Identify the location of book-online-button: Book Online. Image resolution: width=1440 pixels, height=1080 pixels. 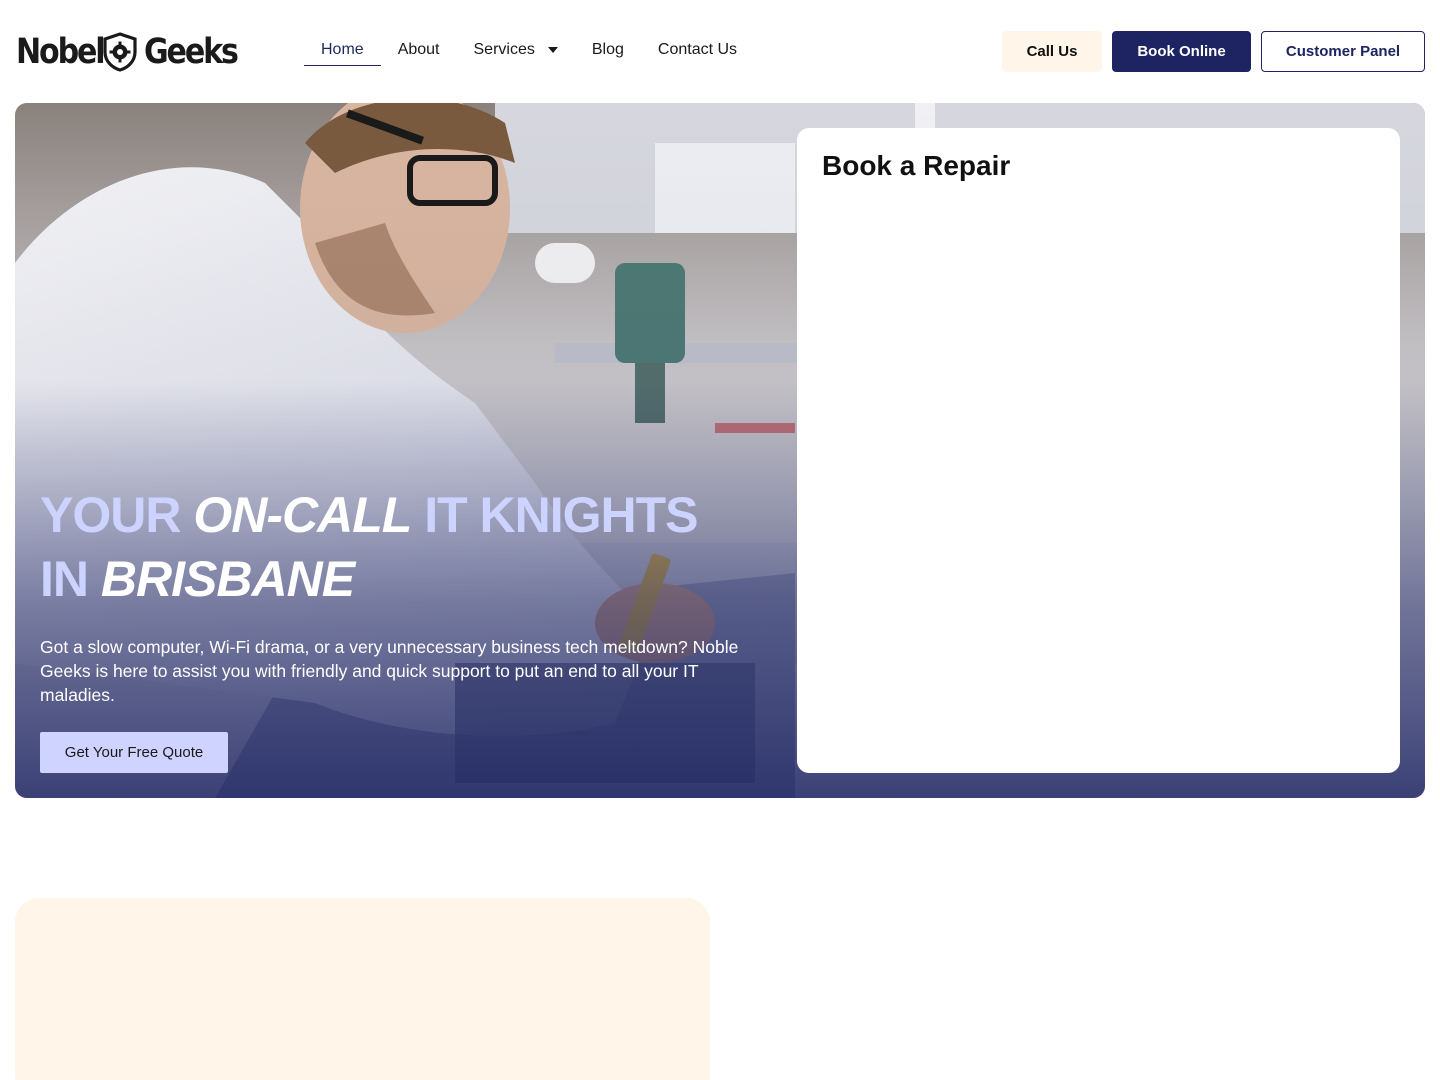
(1181, 51).